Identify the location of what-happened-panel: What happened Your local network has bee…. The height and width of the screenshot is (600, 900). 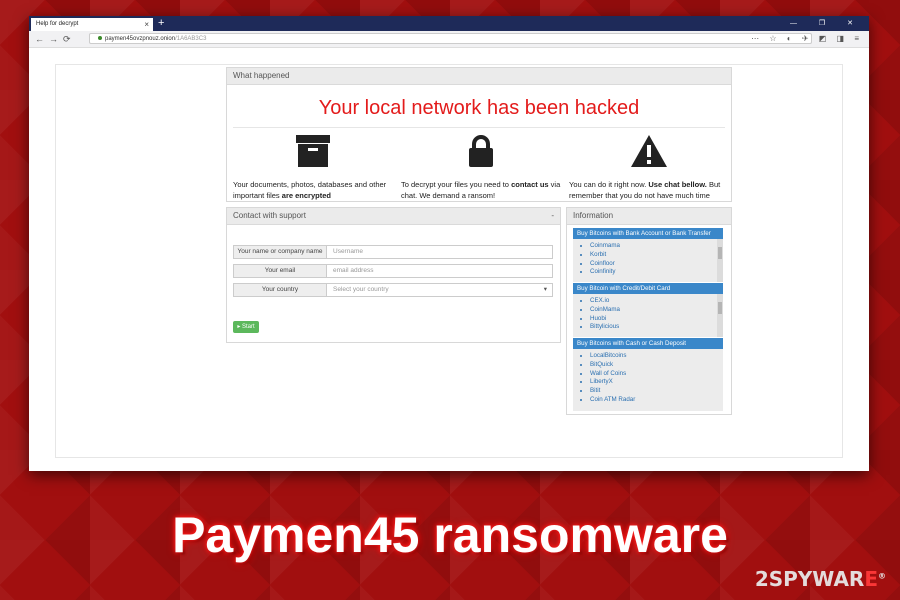
(479, 134).